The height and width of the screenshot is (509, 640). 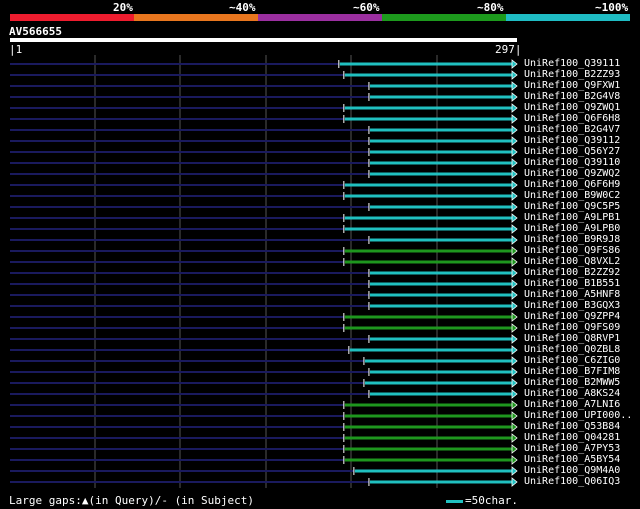 What do you see at coordinates (572, 360) in the screenshot?
I see `hit-label: UniRef100_C6ZIG0` at bounding box center [572, 360].